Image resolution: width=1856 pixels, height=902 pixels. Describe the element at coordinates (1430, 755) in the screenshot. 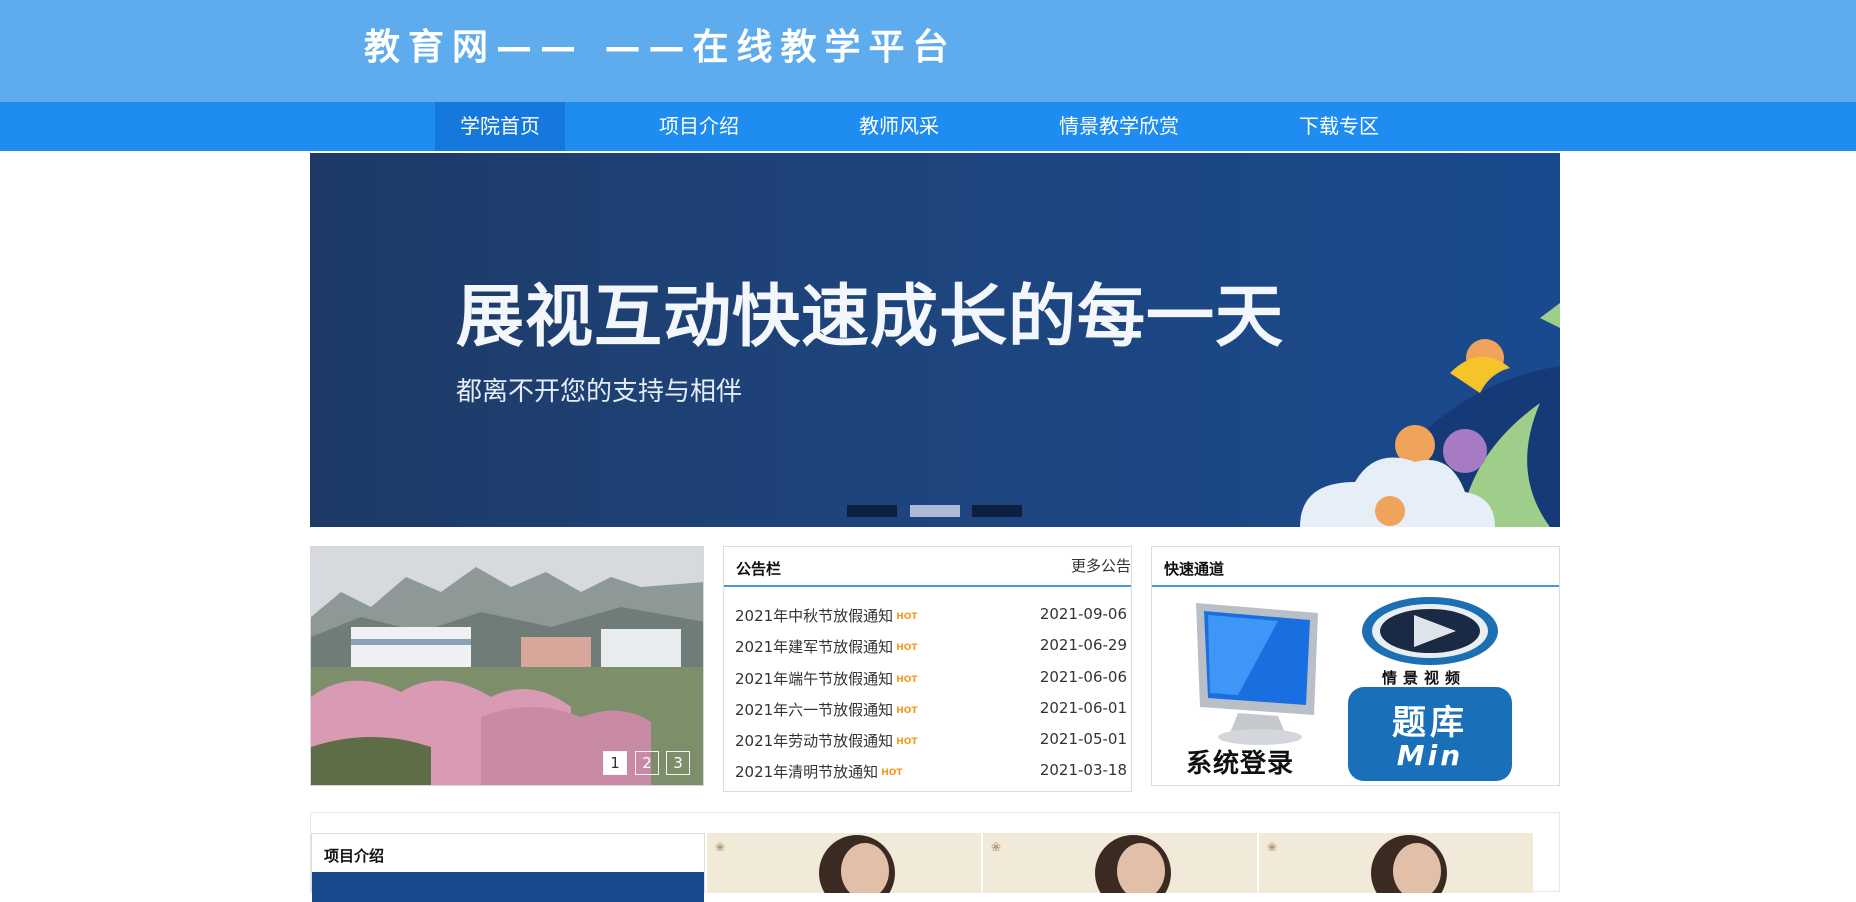

I see `question-bank-sublabel: Min` at that location.